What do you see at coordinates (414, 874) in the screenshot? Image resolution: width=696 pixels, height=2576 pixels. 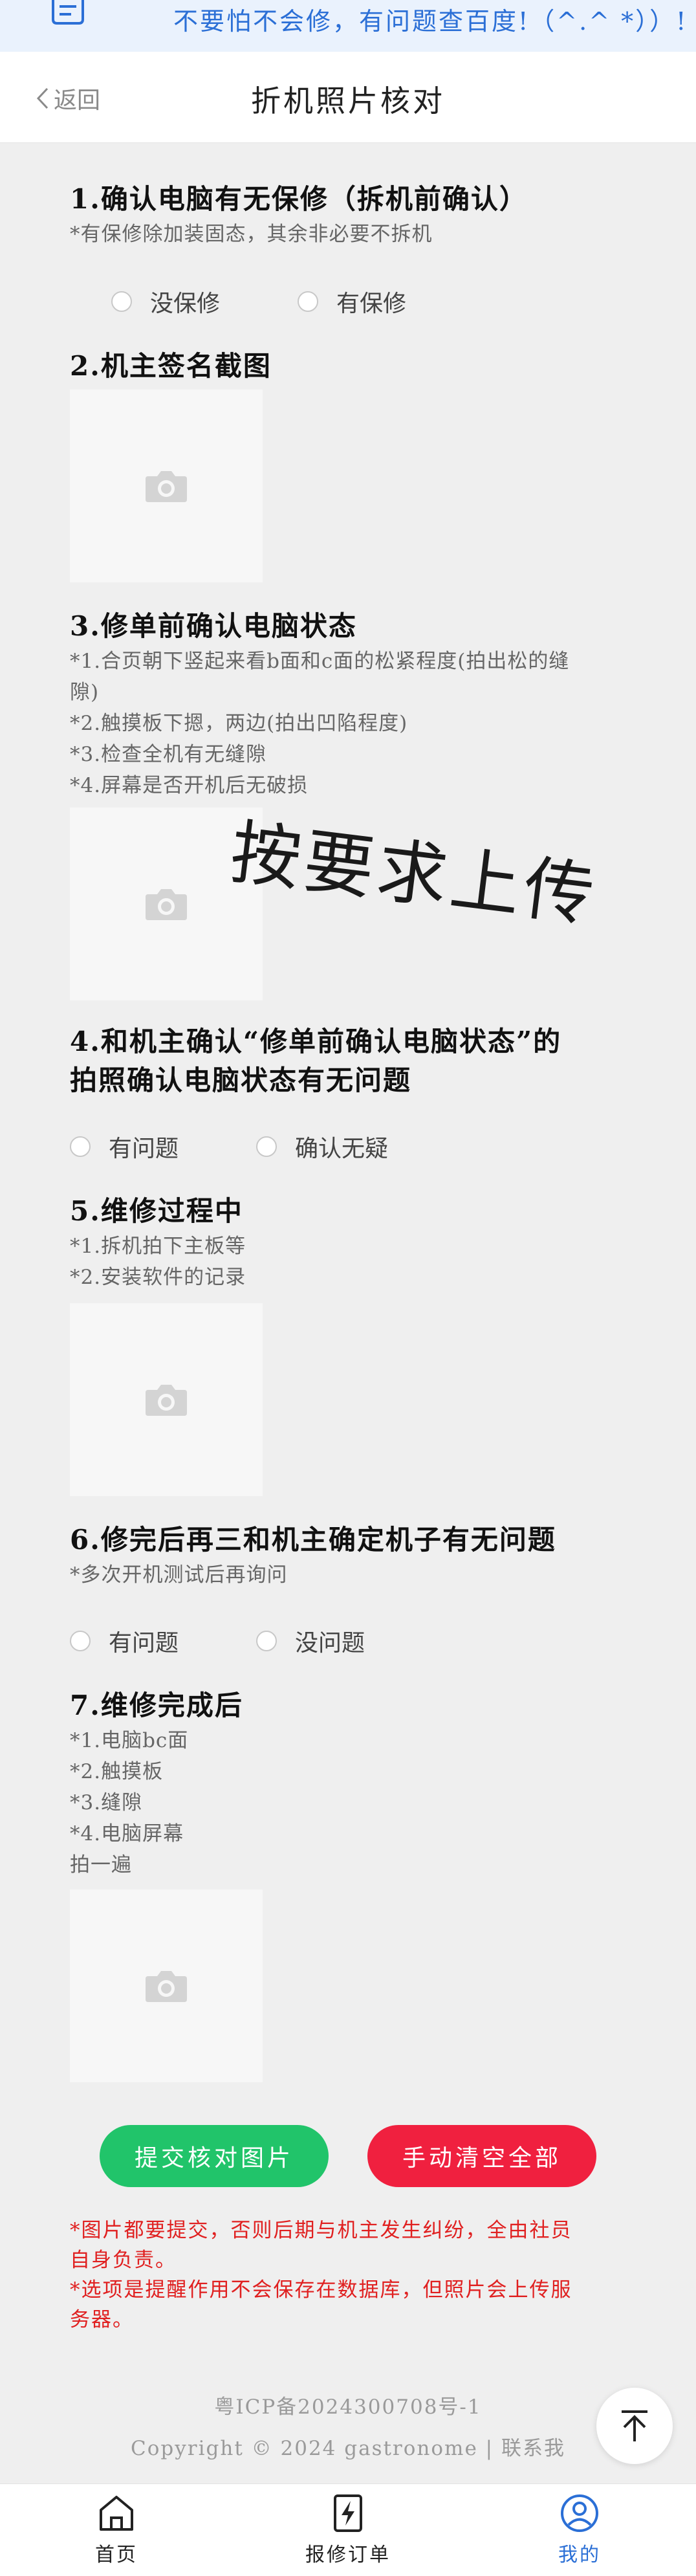 I see `upload-instruction-overlay: 按要求上传` at bounding box center [414, 874].